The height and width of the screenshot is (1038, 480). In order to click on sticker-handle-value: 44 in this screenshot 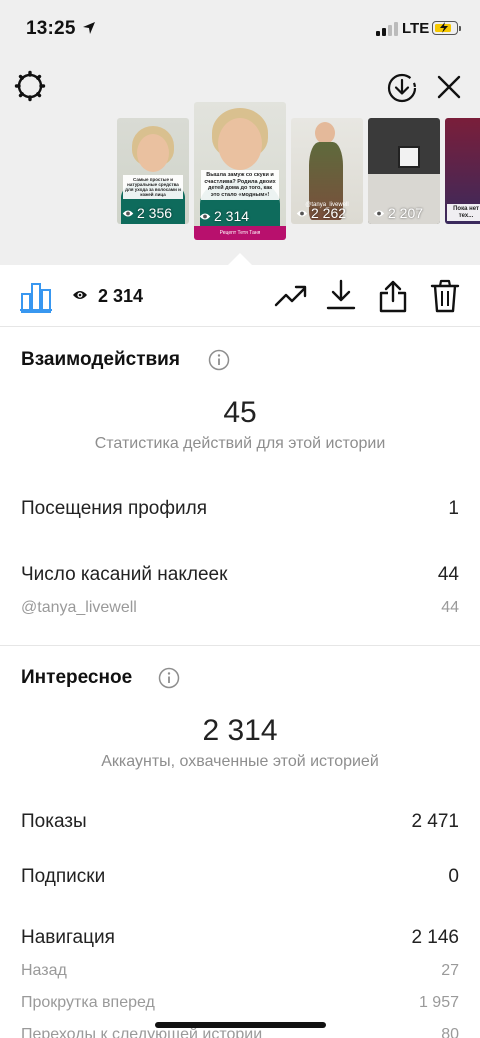, I will do `click(450, 607)`.